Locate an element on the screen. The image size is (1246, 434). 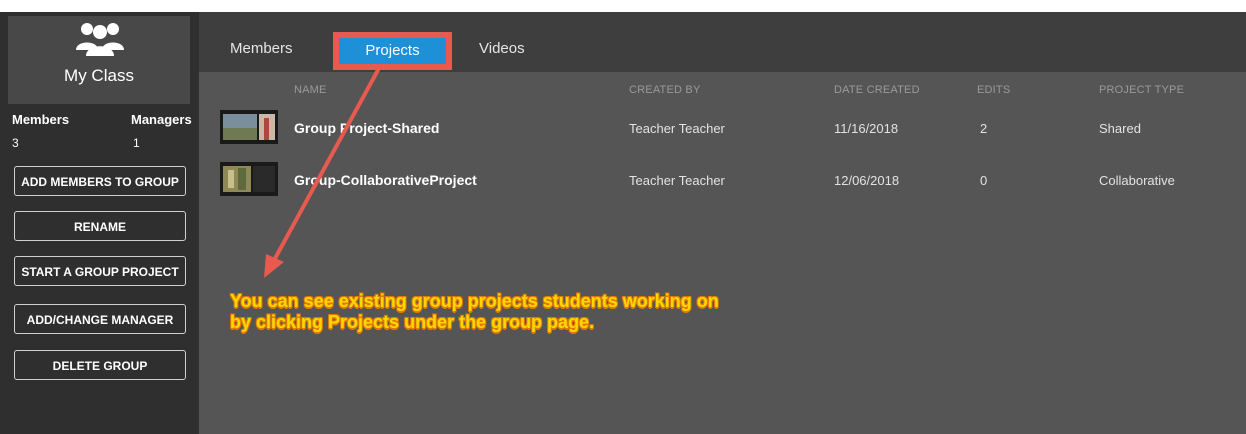
group-icon is located at coordinates (100, 39).